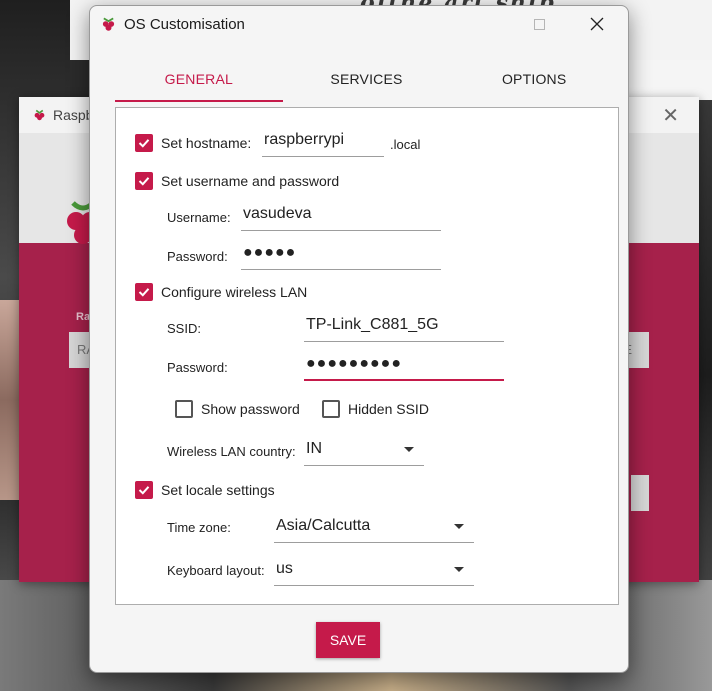  Describe the element at coordinates (231, 451) in the screenshot. I see `wlan-country-label: Wireless LAN country:` at that location.